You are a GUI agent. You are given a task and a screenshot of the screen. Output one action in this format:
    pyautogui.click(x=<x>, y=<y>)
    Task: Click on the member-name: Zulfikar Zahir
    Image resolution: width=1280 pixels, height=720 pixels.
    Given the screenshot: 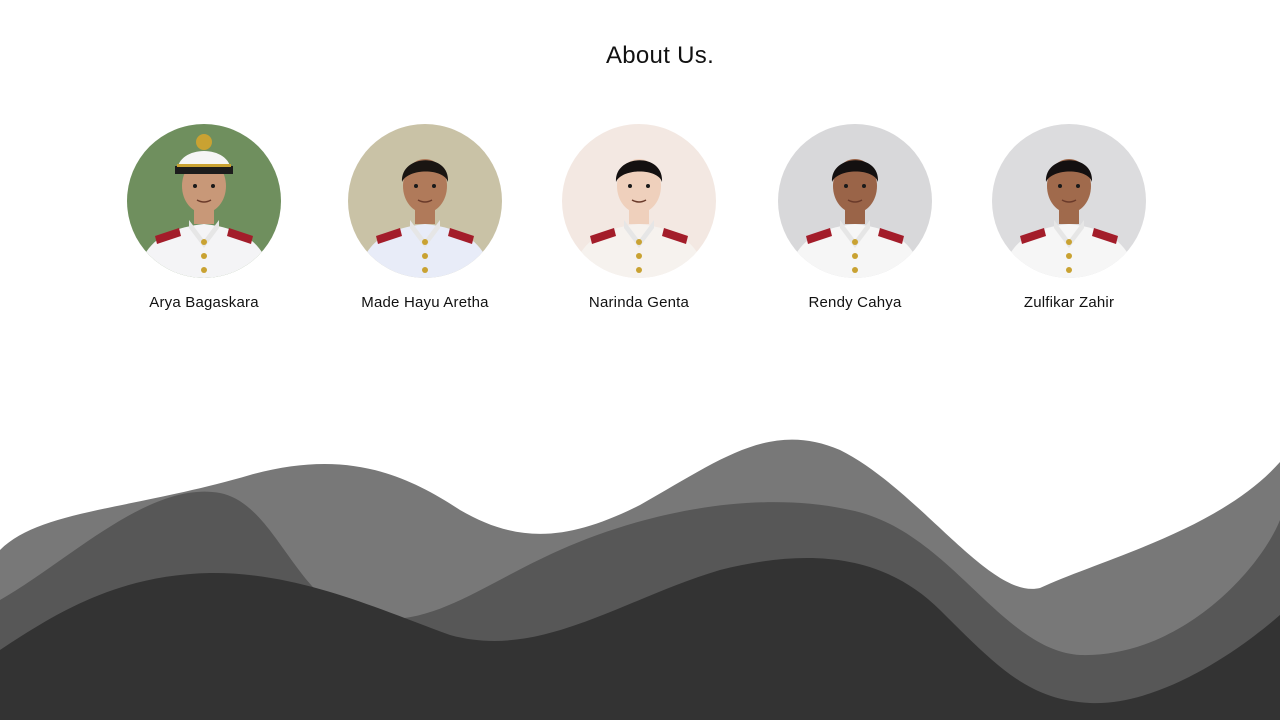 What is the action you would take?
    pyautogui.click(x=1069, y=302)
    